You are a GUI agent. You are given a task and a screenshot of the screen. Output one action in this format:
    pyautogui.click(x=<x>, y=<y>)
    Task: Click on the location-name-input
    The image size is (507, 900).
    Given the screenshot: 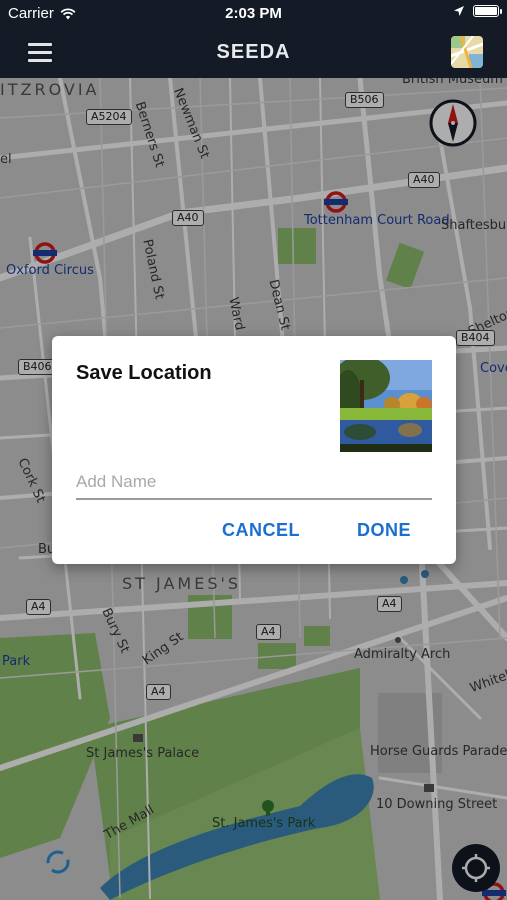 What is the action you would take?
    pyautogui.click(x=254, y=483)
    